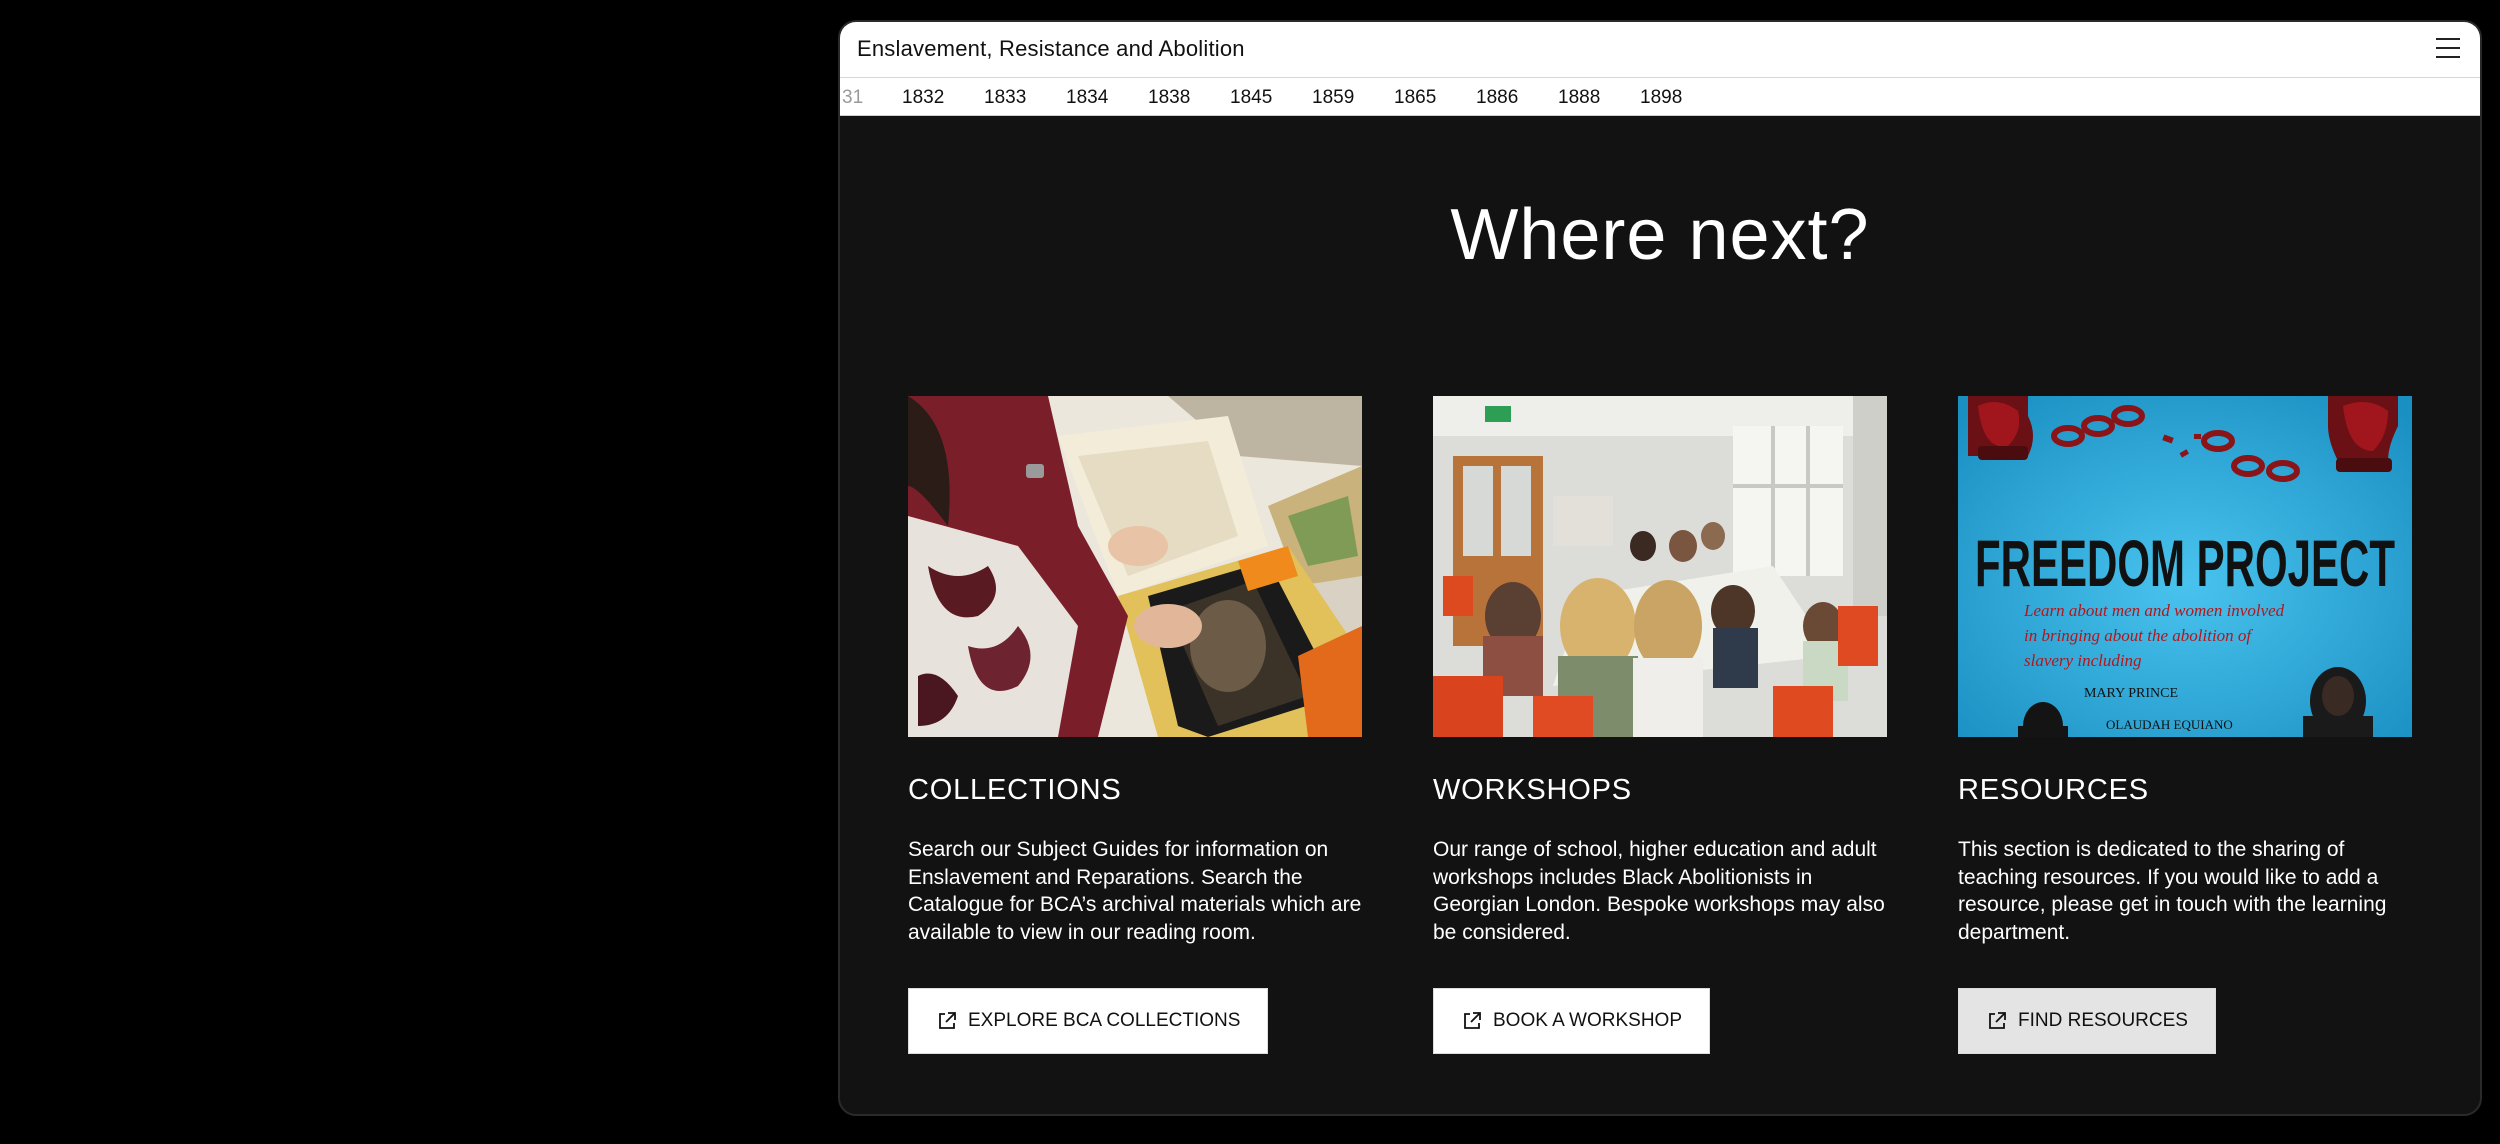 The width and height of the screenshot is (2500, 1144). I want to click on timeline-year-1834: 1834, so click(1087, 98).